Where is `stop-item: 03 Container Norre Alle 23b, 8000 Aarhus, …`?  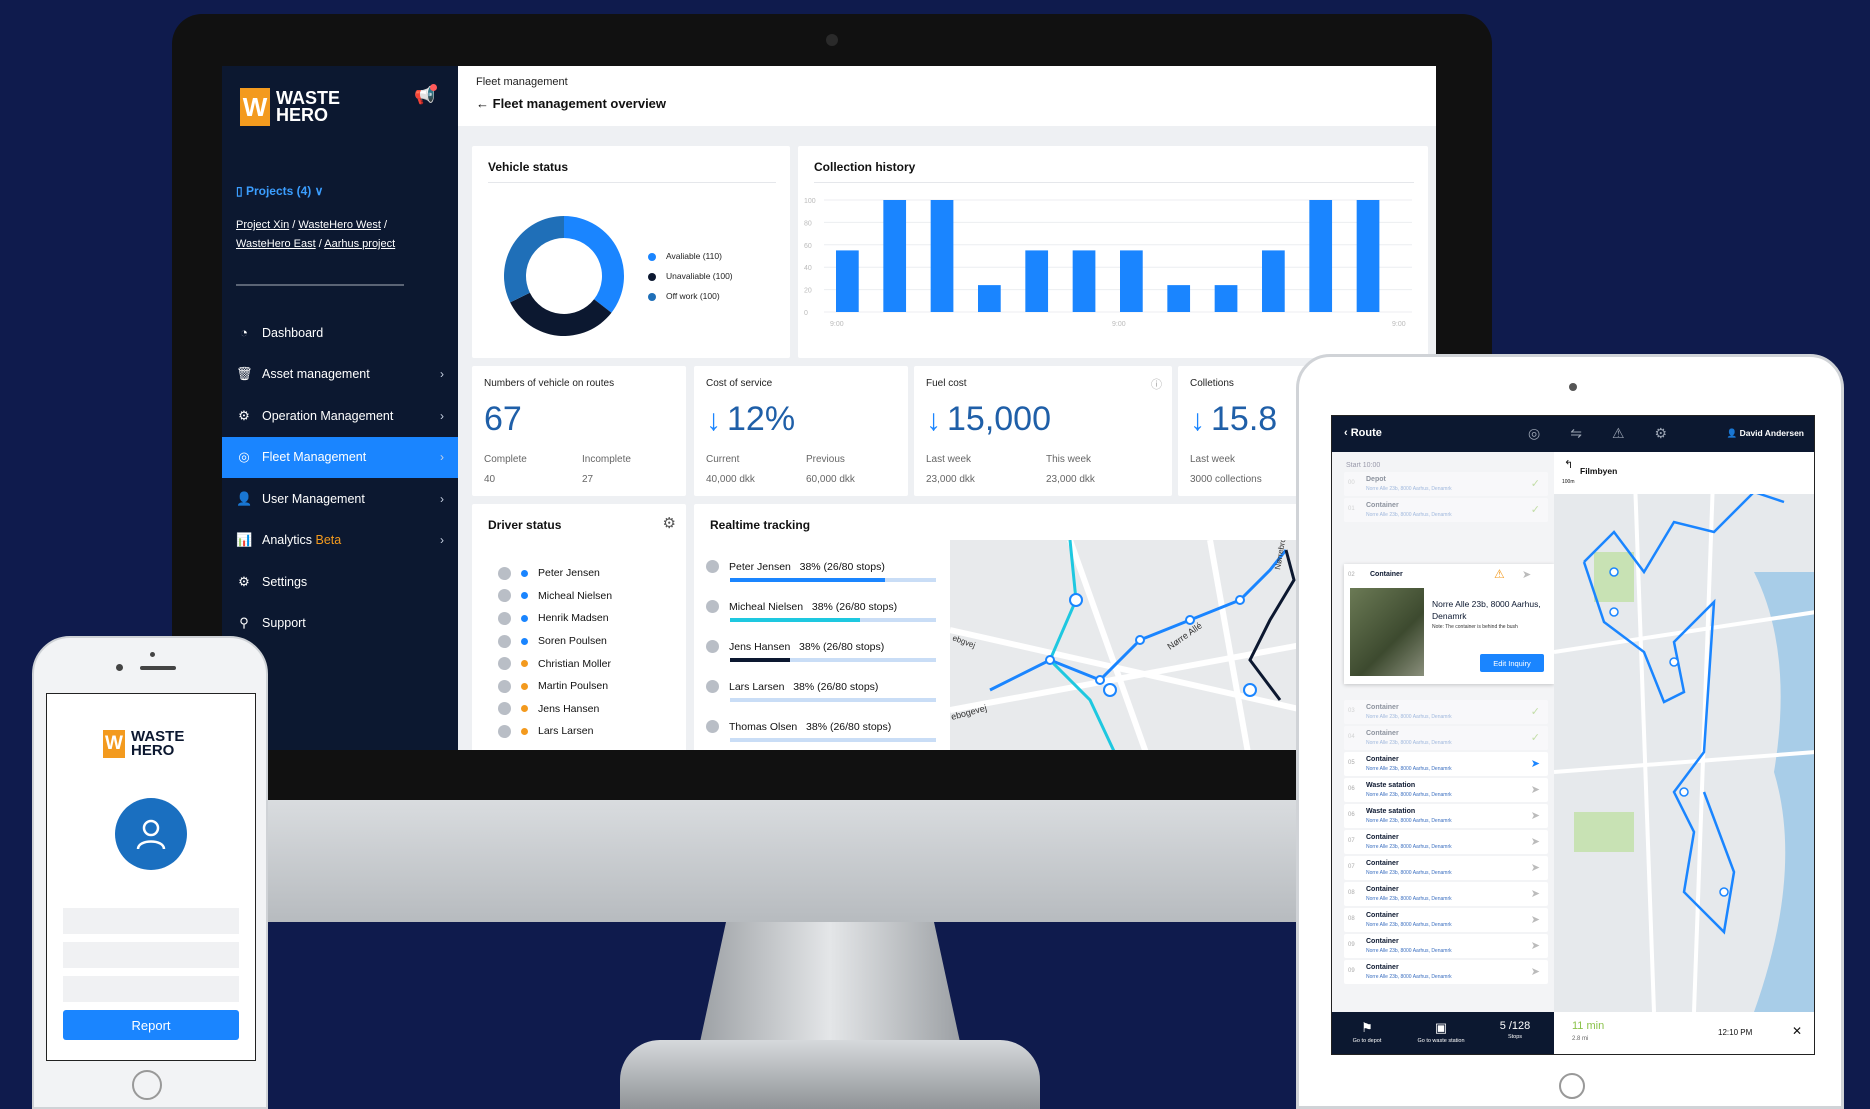
stop-item: 03 Container Norre Alle 23b, 8000 Aarhus, … is located at coordinates (1446, 712).